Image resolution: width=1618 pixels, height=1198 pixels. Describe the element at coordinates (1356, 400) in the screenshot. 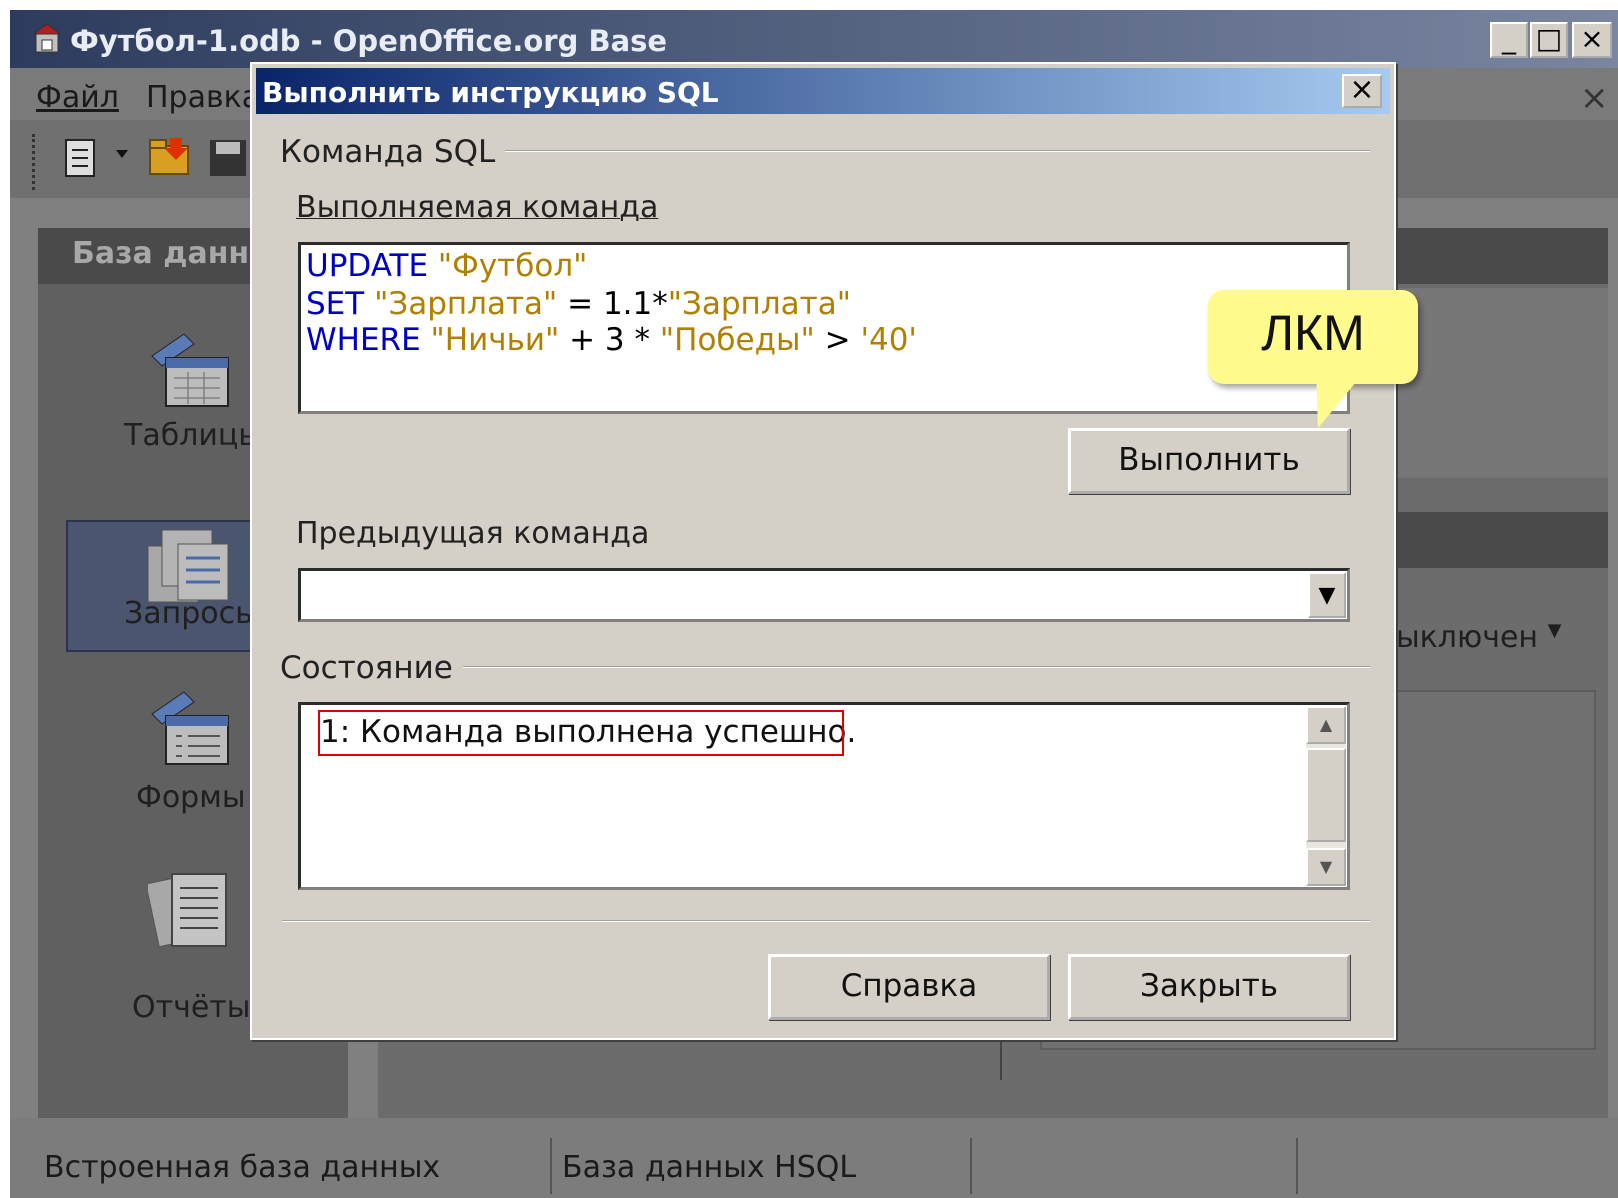

I see `callout-tail` at that location.